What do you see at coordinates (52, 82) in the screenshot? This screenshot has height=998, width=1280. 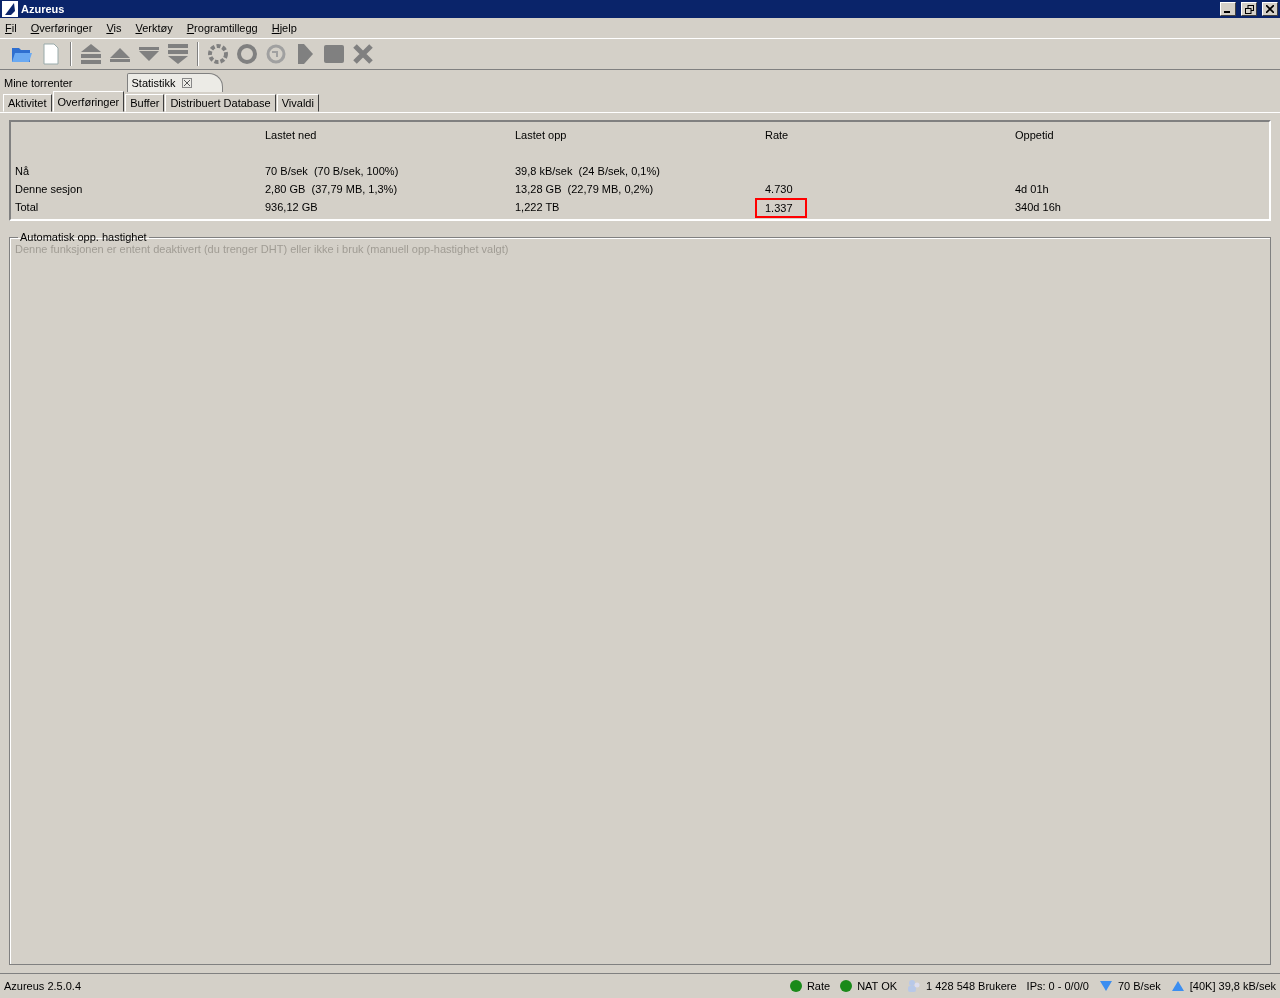 I see `view-tab: Mine torrenter` at bounding box center [52, 82].